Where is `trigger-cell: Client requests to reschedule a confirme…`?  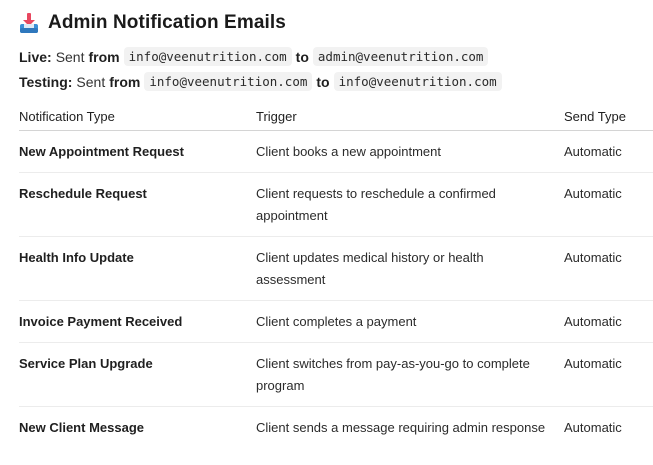
trigger-cell: Client requests to reschedule a confirme… is located at coordinates (376, 204).